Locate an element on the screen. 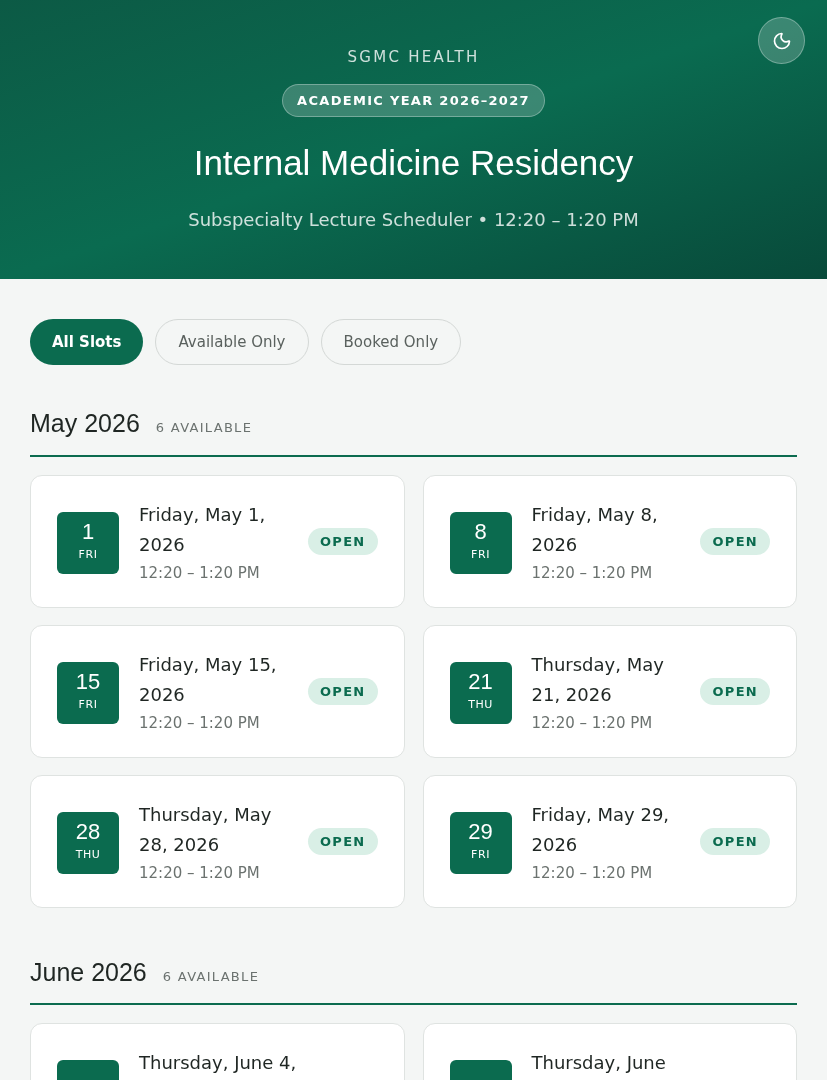 The image size is (827, 1080). moon-icon is located at coordinates (781, 40).